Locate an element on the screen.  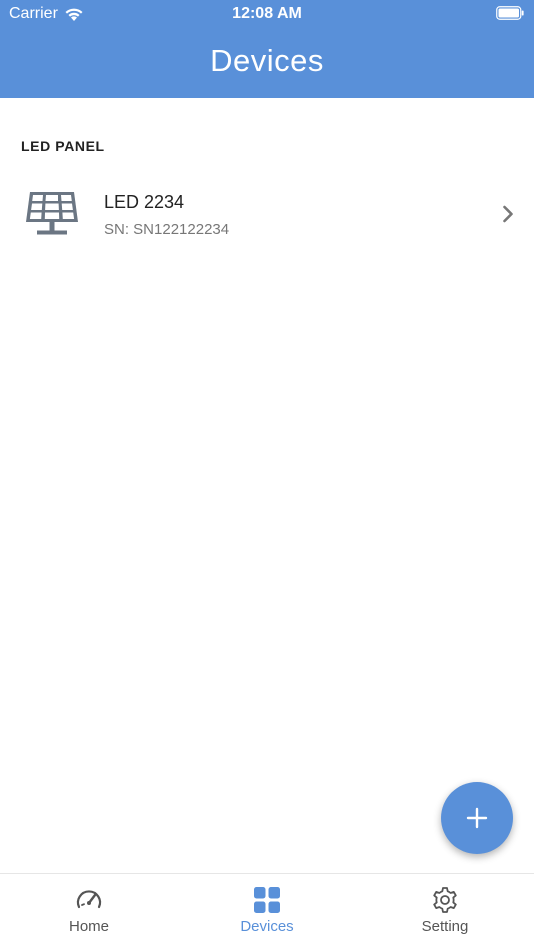
grid-icon is located at coordinates (267, 900).